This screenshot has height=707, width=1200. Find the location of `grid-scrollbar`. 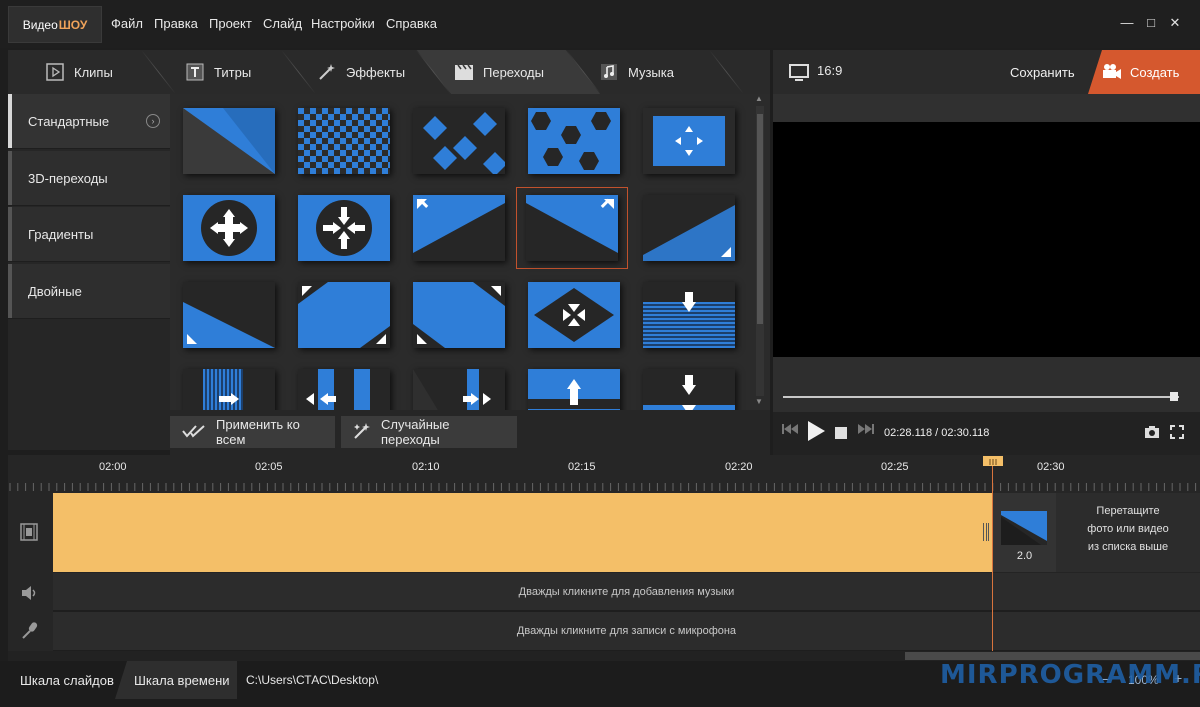

grid-scrollbar is located at coordinates (760, 251).